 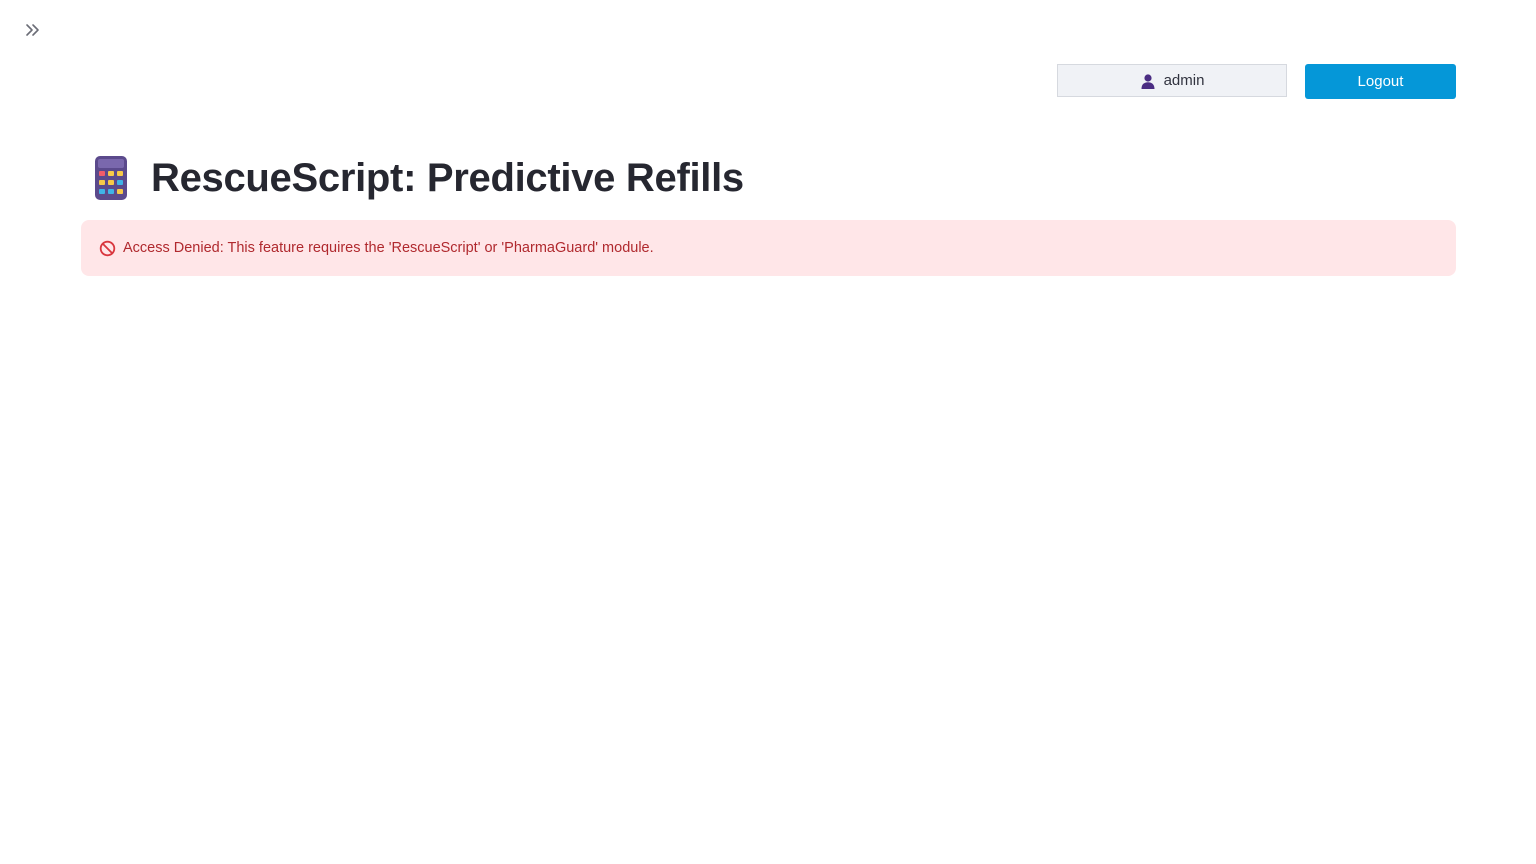 I want to click on sidebar-expand-button, so click(x=33, y=30).